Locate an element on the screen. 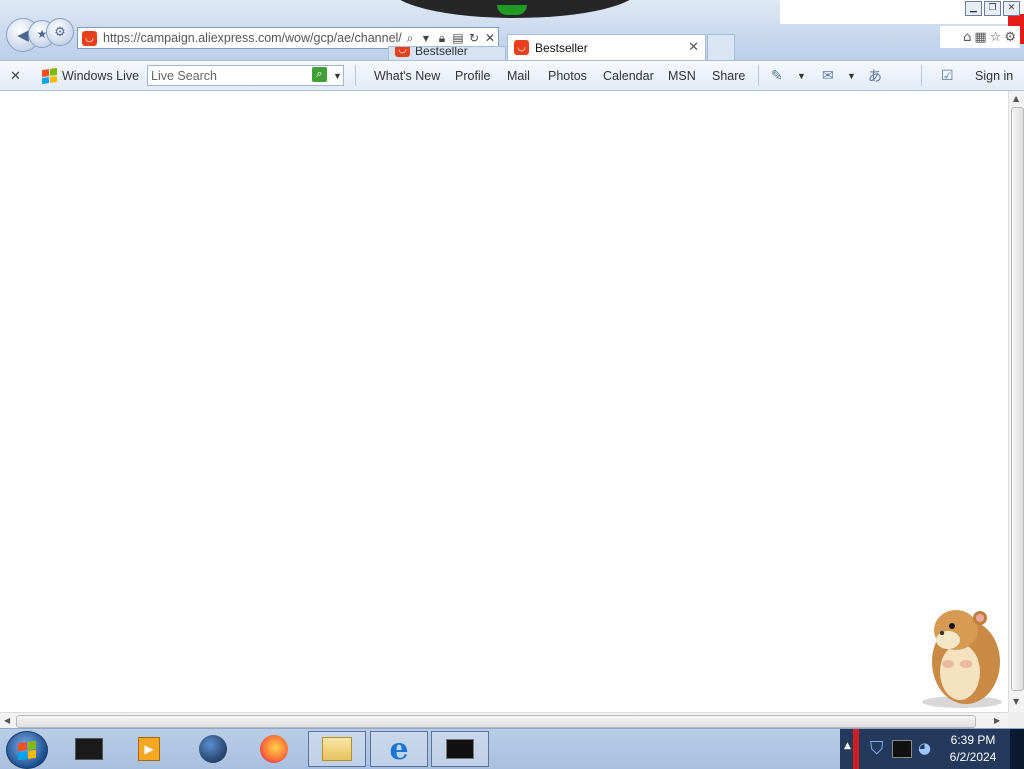 The height and width of the screenshot is (769, 1024). monitor-icon is located at coordinates (902, 749).